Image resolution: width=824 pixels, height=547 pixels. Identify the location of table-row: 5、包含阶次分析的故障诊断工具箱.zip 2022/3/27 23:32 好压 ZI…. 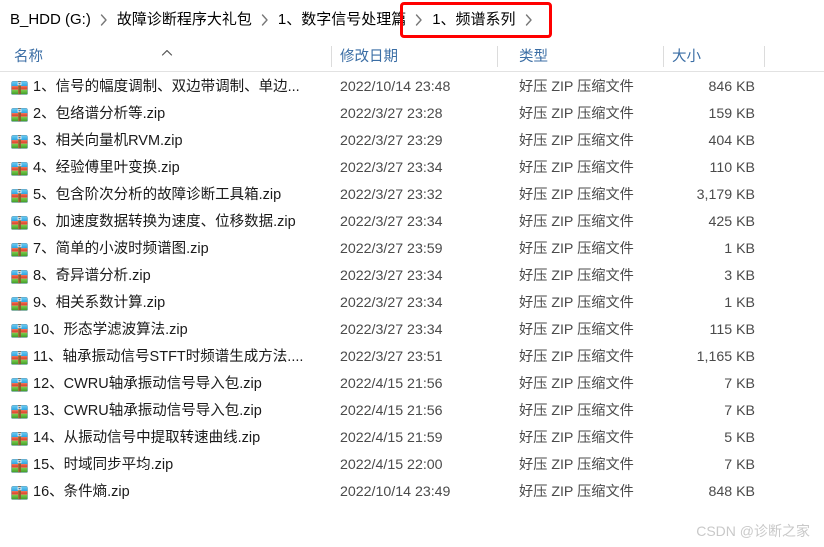
(412, 195).